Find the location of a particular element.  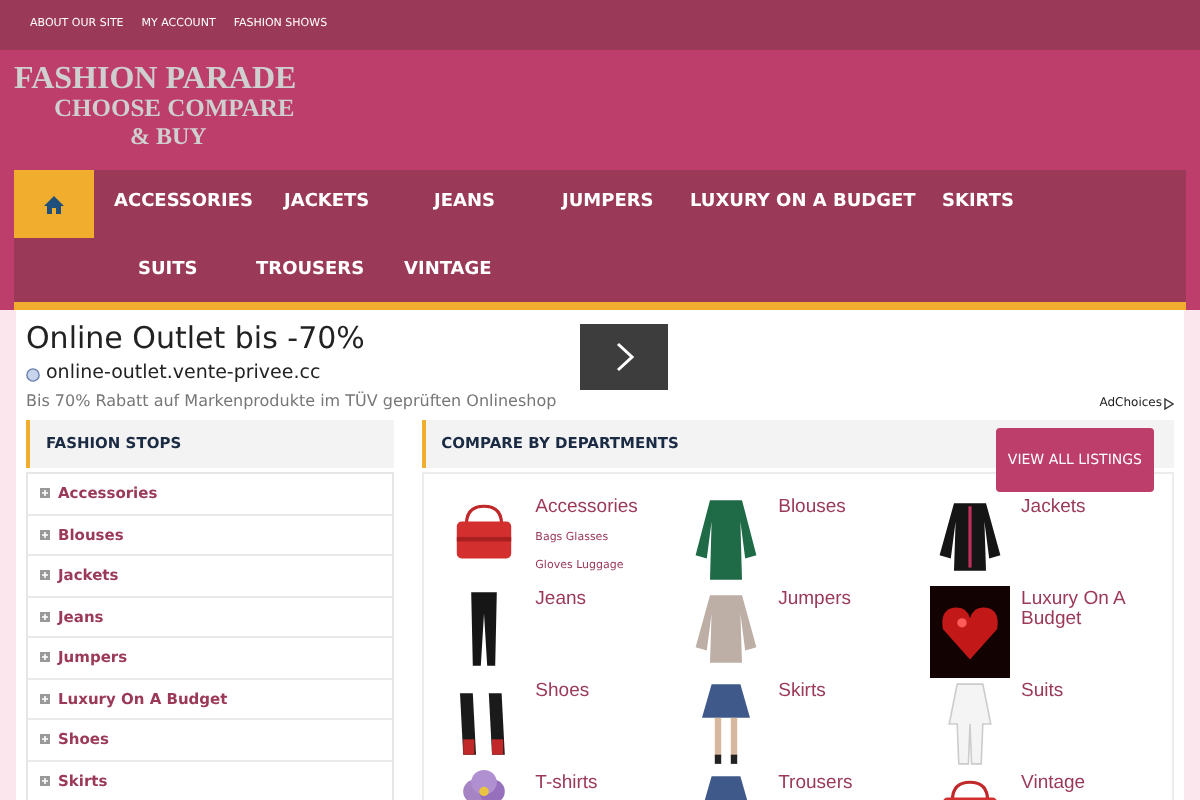

department-link: Trousers is located at coordinates (838, 784).